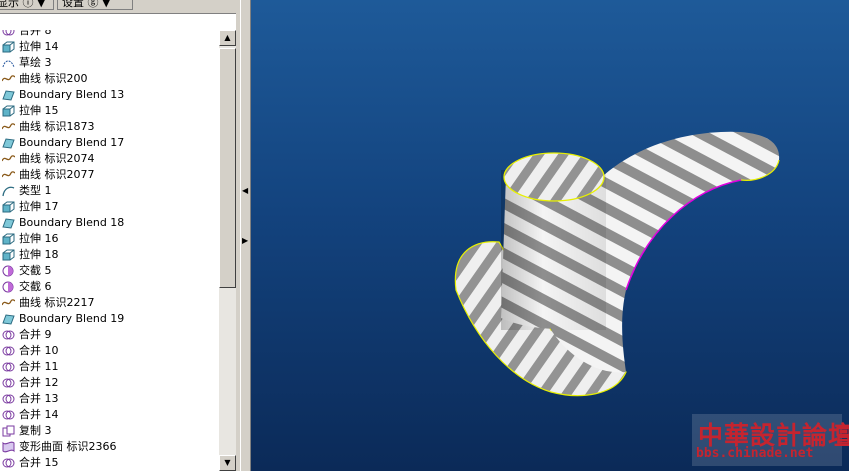  I want to click on copy-icon, so click(8, 431).